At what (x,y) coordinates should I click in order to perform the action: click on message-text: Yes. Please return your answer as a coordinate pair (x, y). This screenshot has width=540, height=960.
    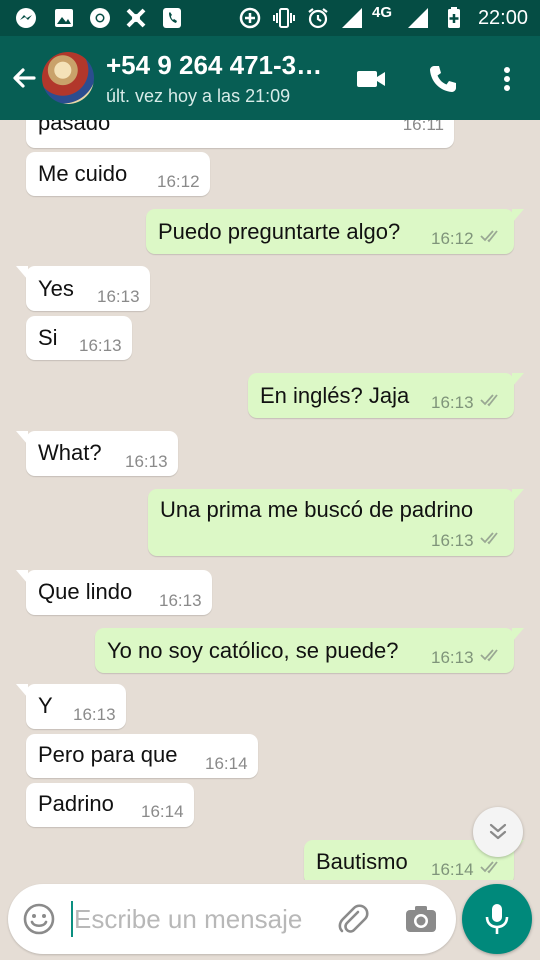
    Looking at the image, I should click on (56, 288).